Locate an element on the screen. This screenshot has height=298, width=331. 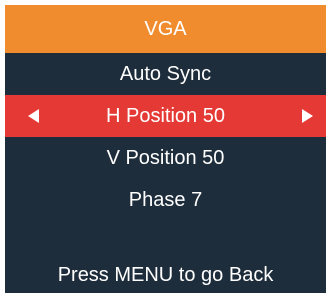
menu-item-label: Auto Sync is located at coordinates (165, 73).